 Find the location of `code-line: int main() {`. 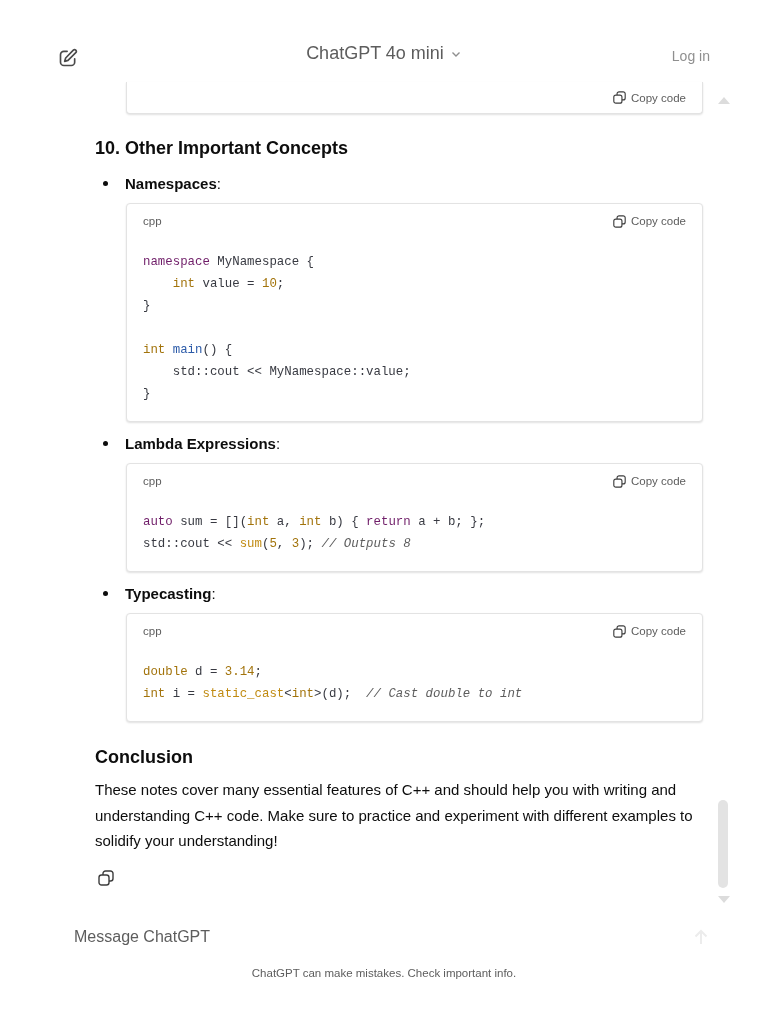

code-line: int main() { is located at coordinates (188, 350).